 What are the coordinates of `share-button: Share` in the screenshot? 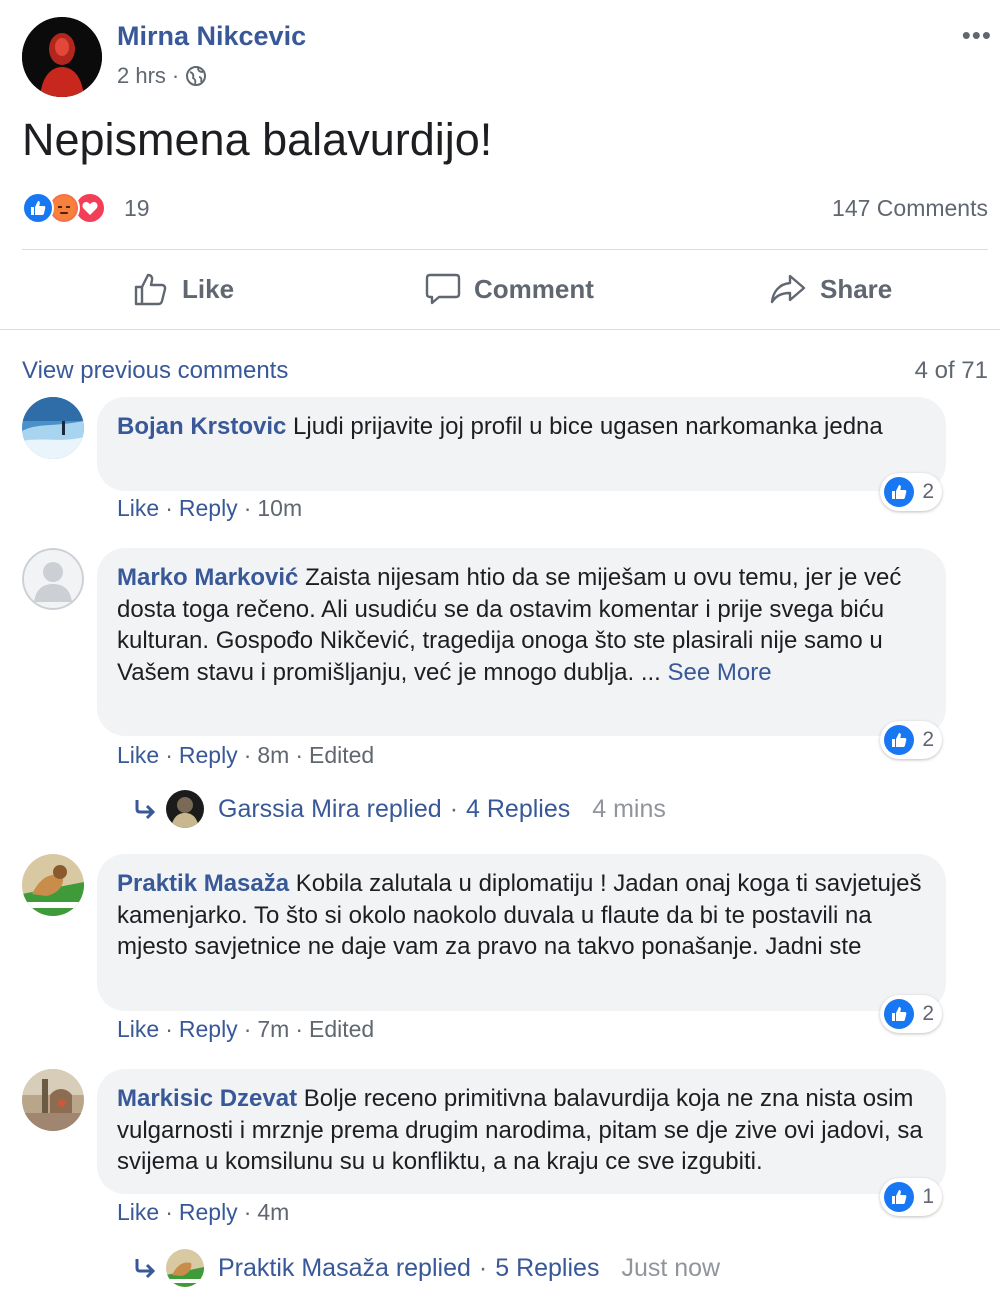 It's located at (830, 289).